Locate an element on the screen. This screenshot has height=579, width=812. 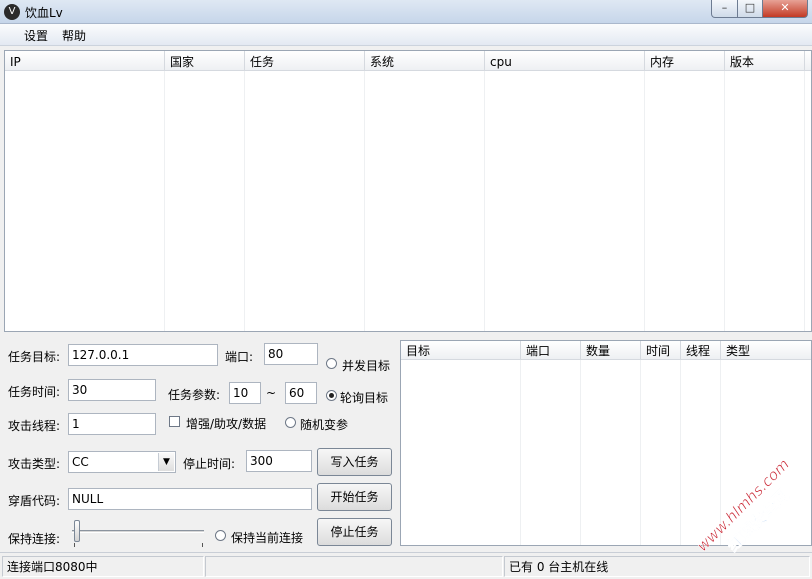
column-header-port: 端口 is located at coordinates (551, 350).